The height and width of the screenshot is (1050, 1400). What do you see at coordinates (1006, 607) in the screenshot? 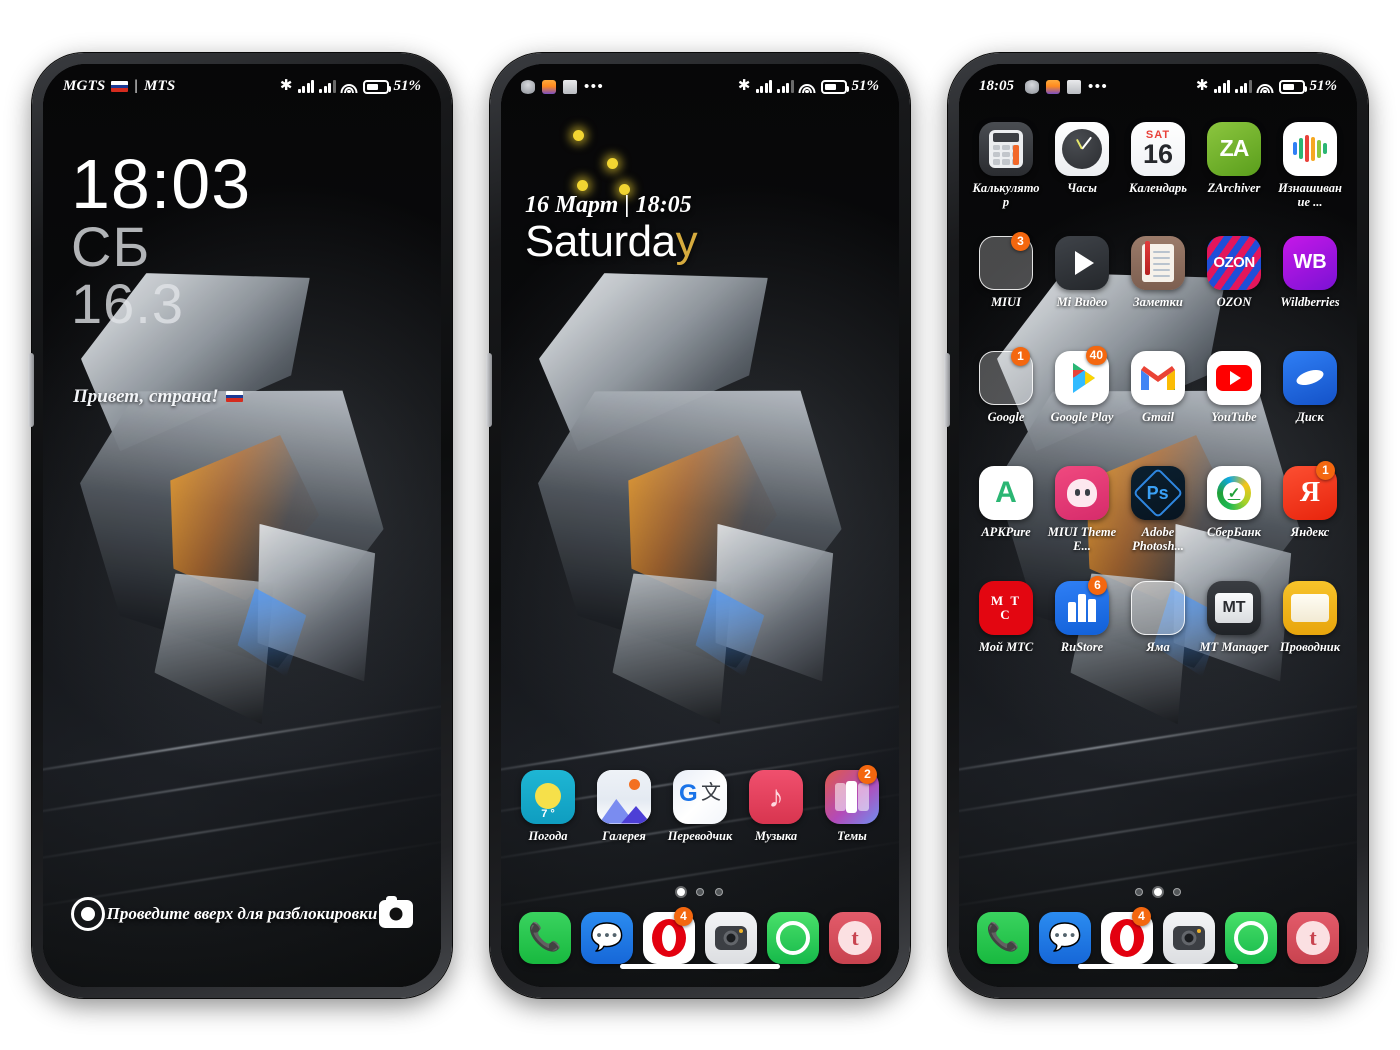
I see `mts-icon: М ТС` at bounding box center [1006, 607].